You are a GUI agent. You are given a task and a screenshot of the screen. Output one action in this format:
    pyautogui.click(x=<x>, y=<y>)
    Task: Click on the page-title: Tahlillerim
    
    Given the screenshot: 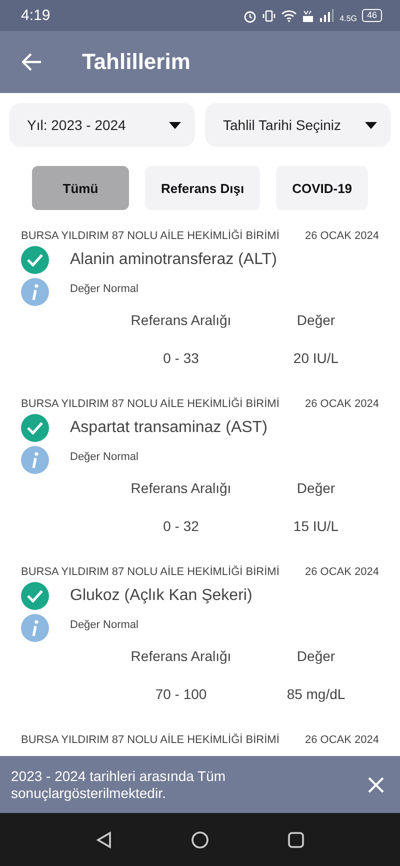 What is the action you would take?
    pyautogui.click(x=136, y=62)
    